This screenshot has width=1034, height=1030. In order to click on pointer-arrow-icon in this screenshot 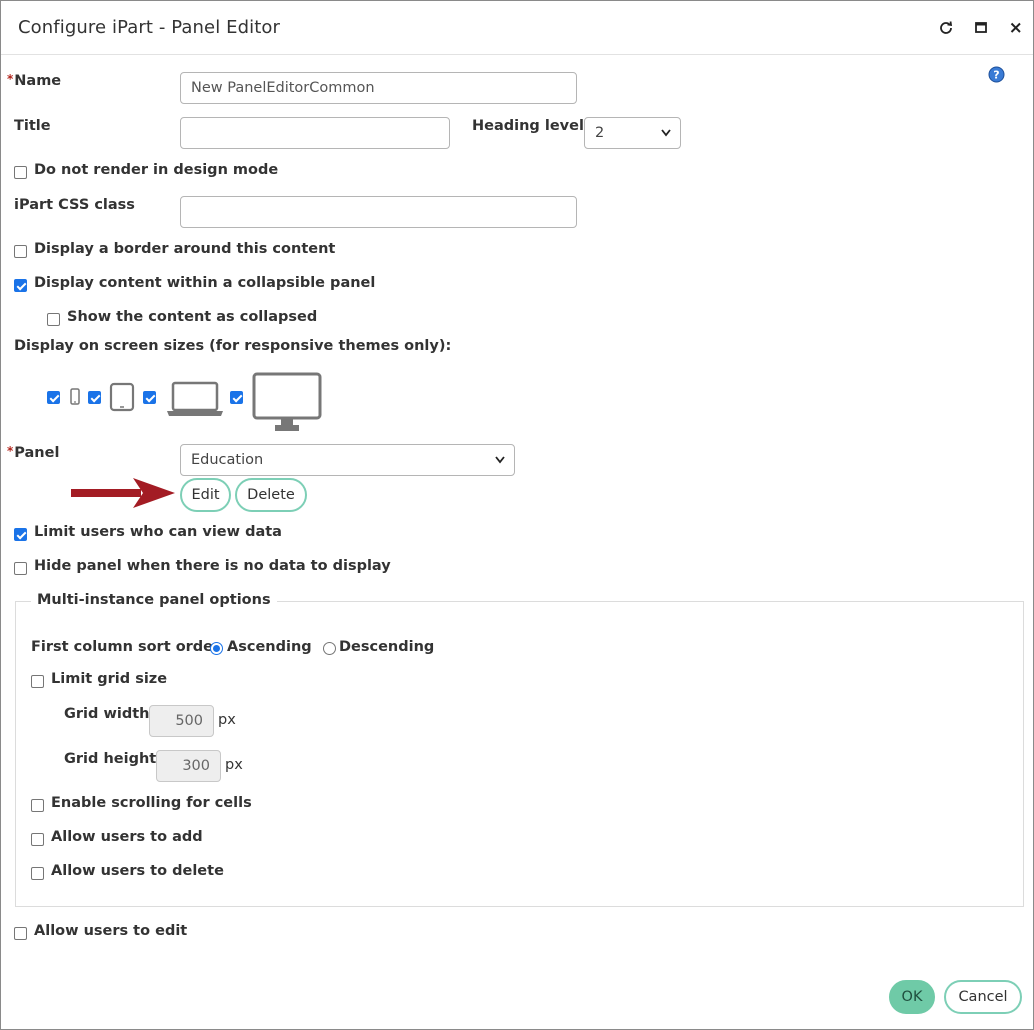, I will do `click(124, 496)`.